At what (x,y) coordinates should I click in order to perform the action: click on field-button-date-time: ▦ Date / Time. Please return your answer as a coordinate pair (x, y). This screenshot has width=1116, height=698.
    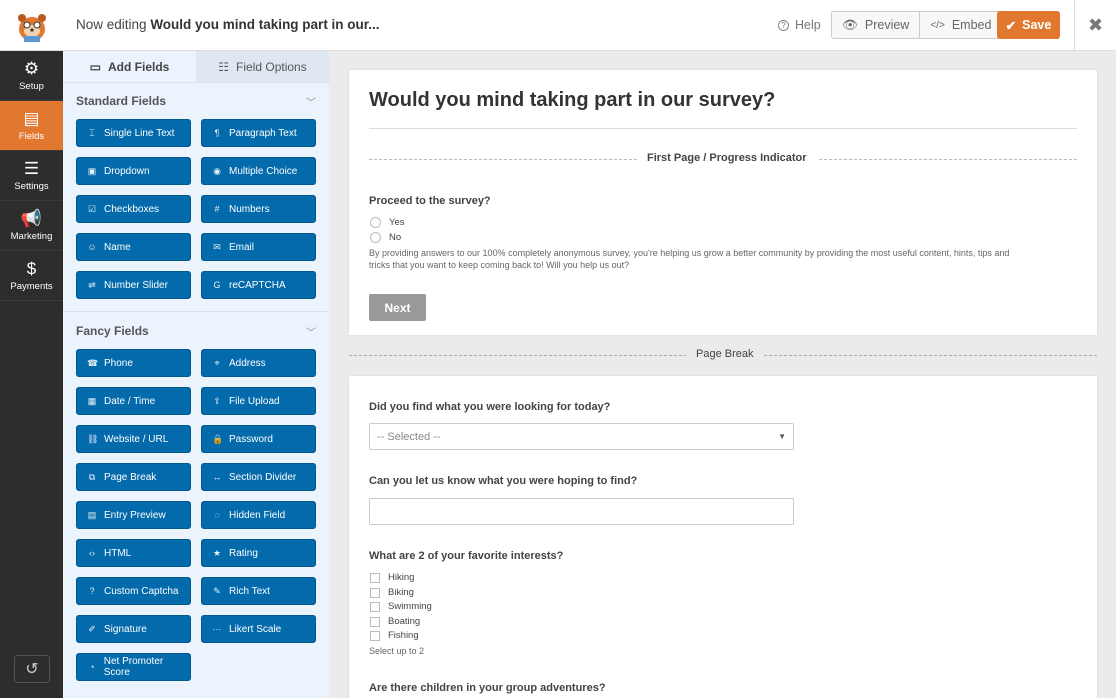
    Looking at the image, I should click on (133, 401).